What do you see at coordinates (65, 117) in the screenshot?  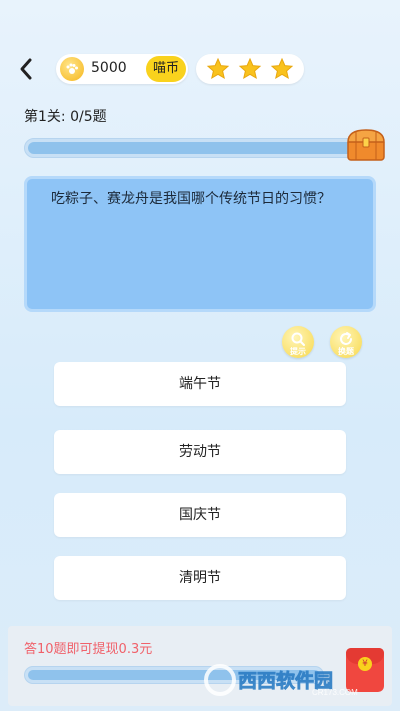 I see `level-label: 第1关: 0/5题` at bounding box center [65, 117].